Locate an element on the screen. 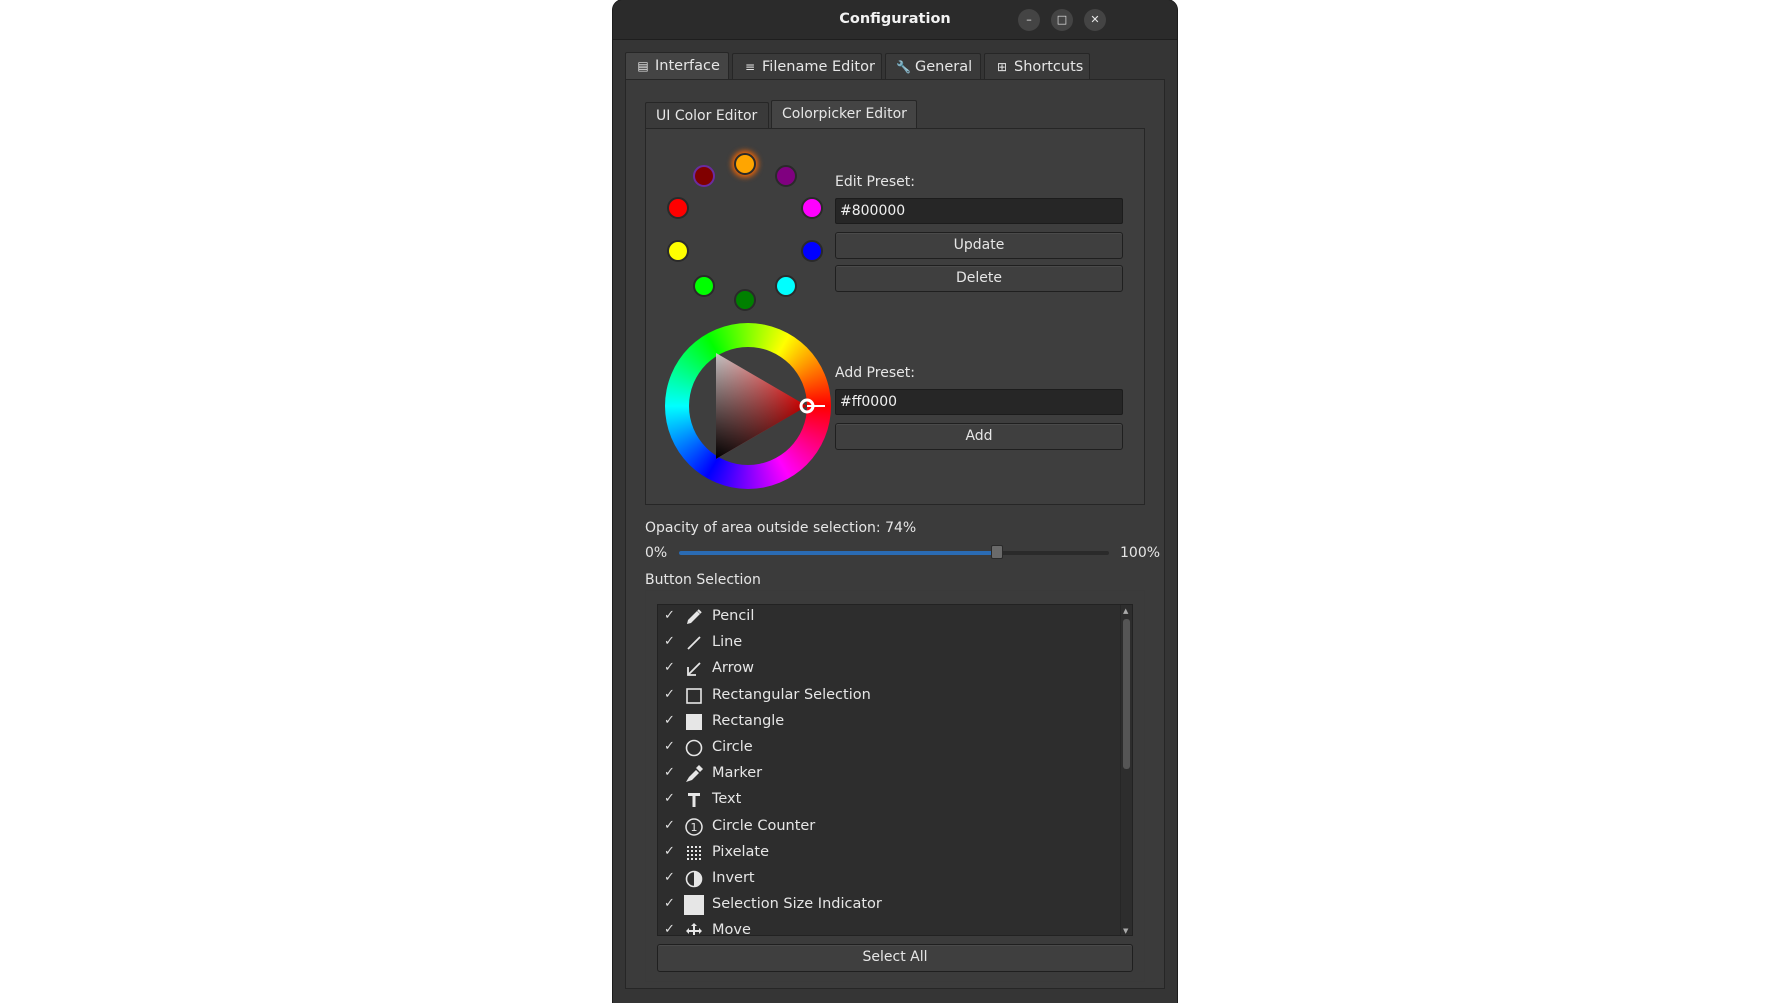 The height and width of the screenshot is (1003, 1783). tab-filename-editor: ≡ Filename Editor is located at coordinates (807, 66).